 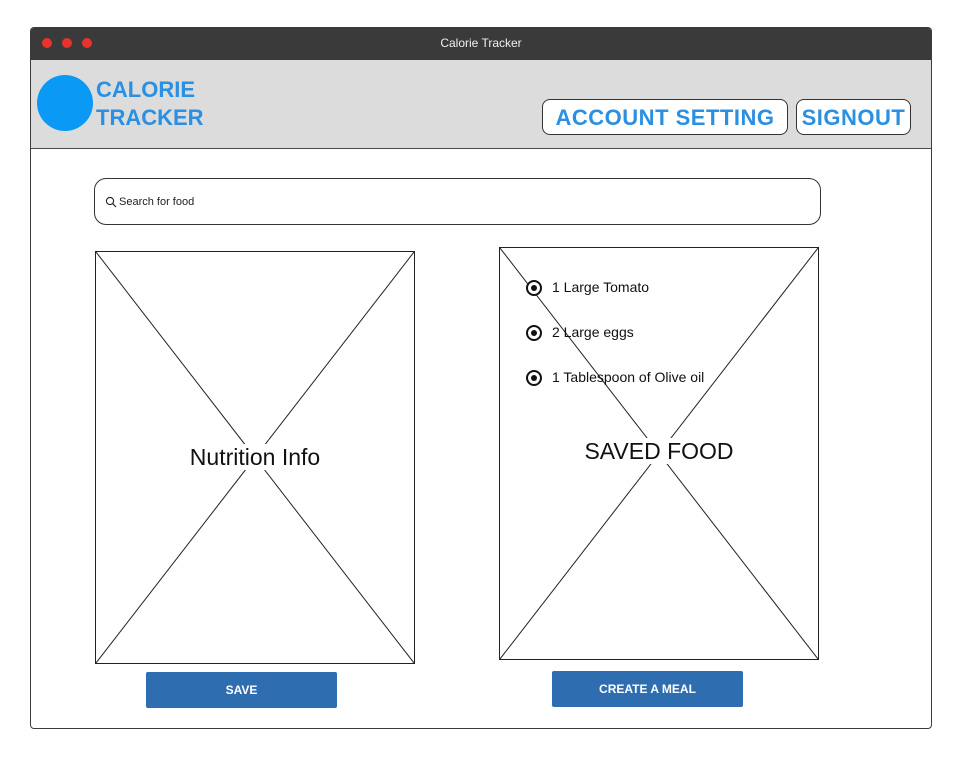 What do you see at coordinates (665, 117) in the screenshot?
I see `account-setting-button: ACCOUNT SETTING` at bounding box center [665, 117].